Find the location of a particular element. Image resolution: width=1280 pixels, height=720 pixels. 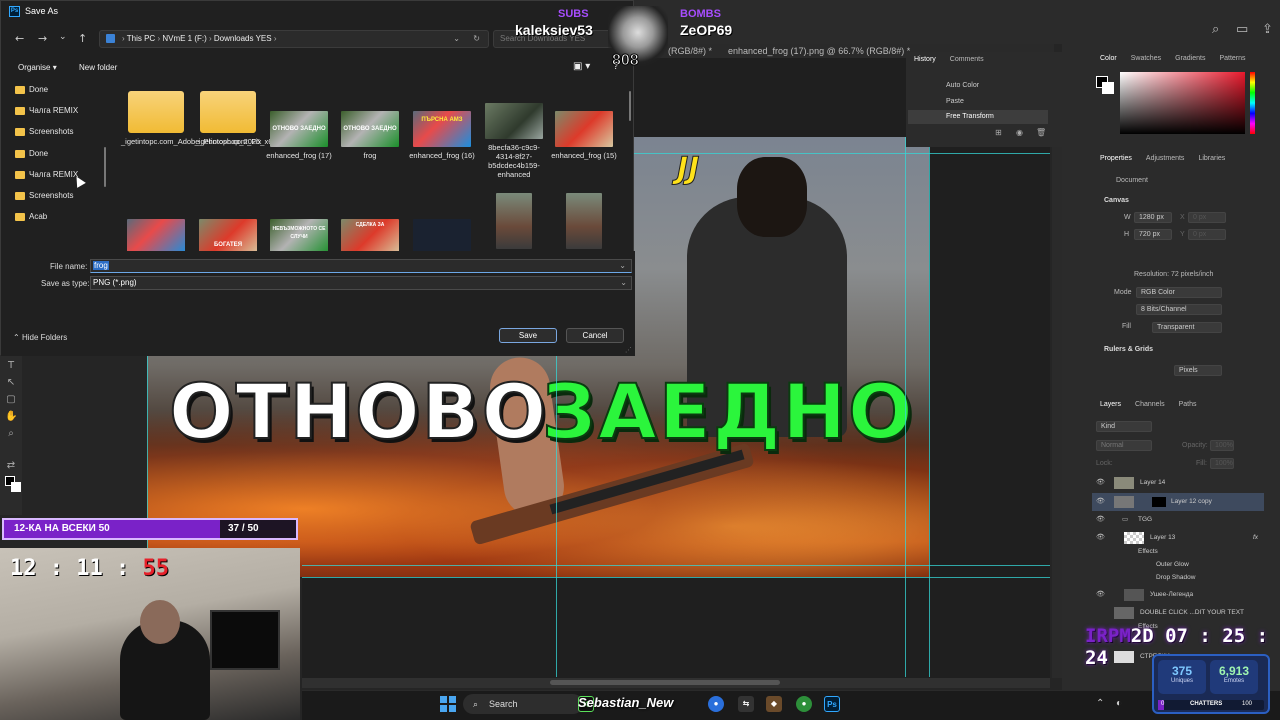

hide-folders-toggle: ⌃ Hide Folders is located at coordinates (40, 337).